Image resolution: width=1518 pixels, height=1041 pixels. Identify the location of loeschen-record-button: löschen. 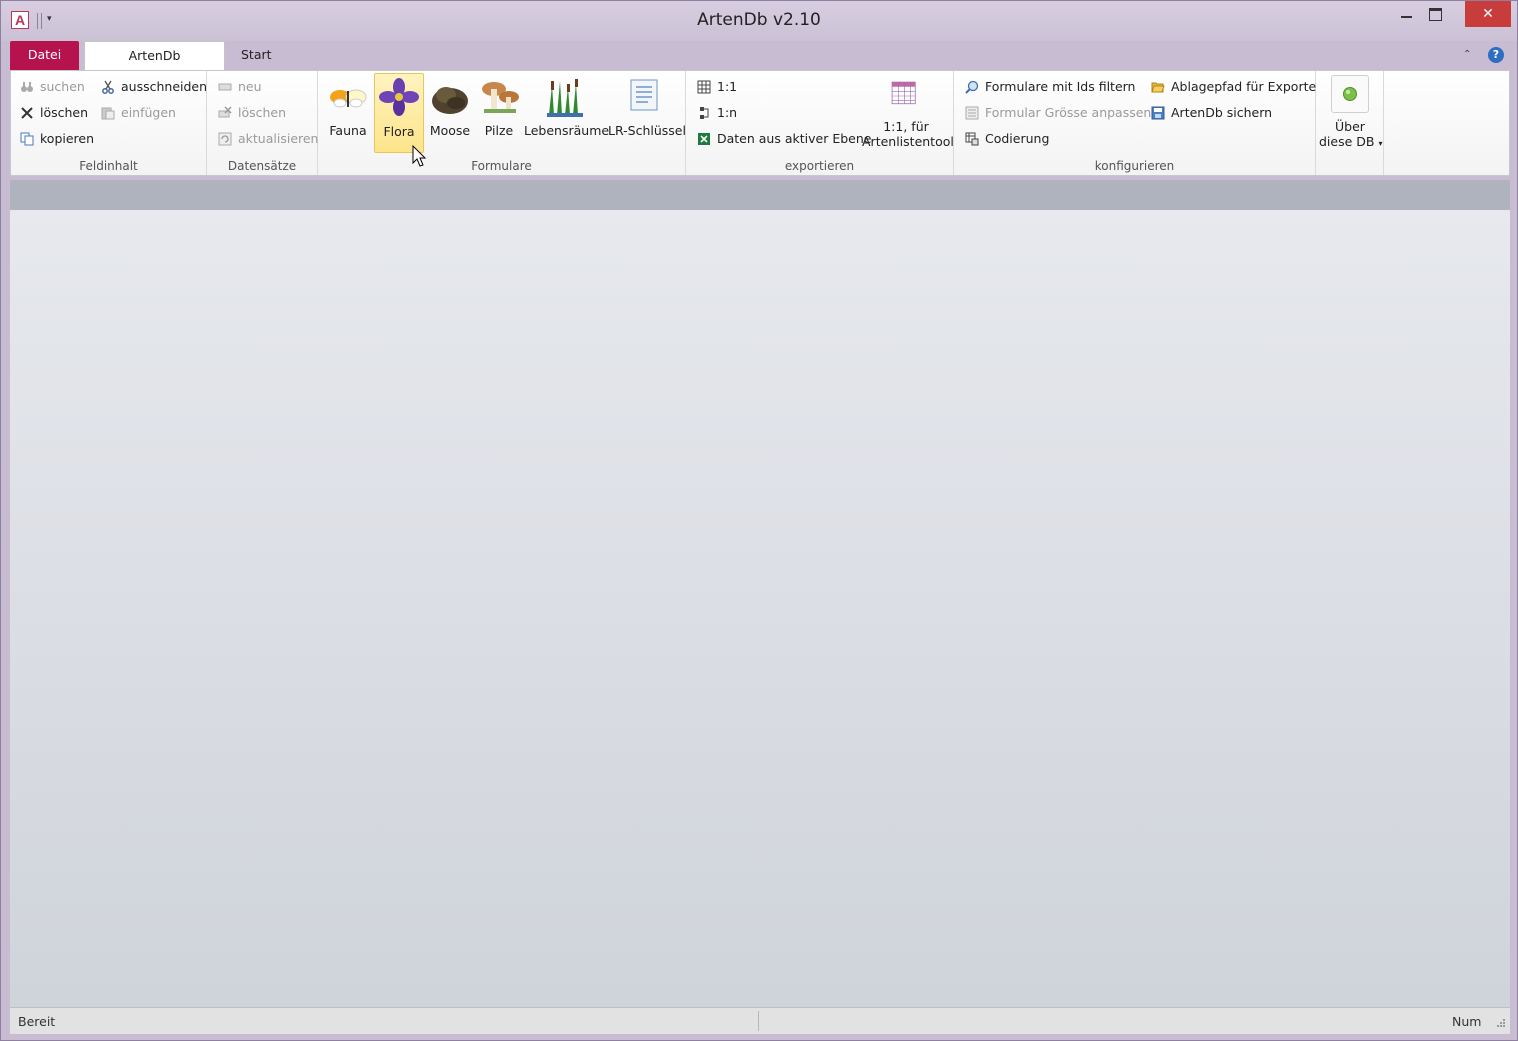
(251, 113).